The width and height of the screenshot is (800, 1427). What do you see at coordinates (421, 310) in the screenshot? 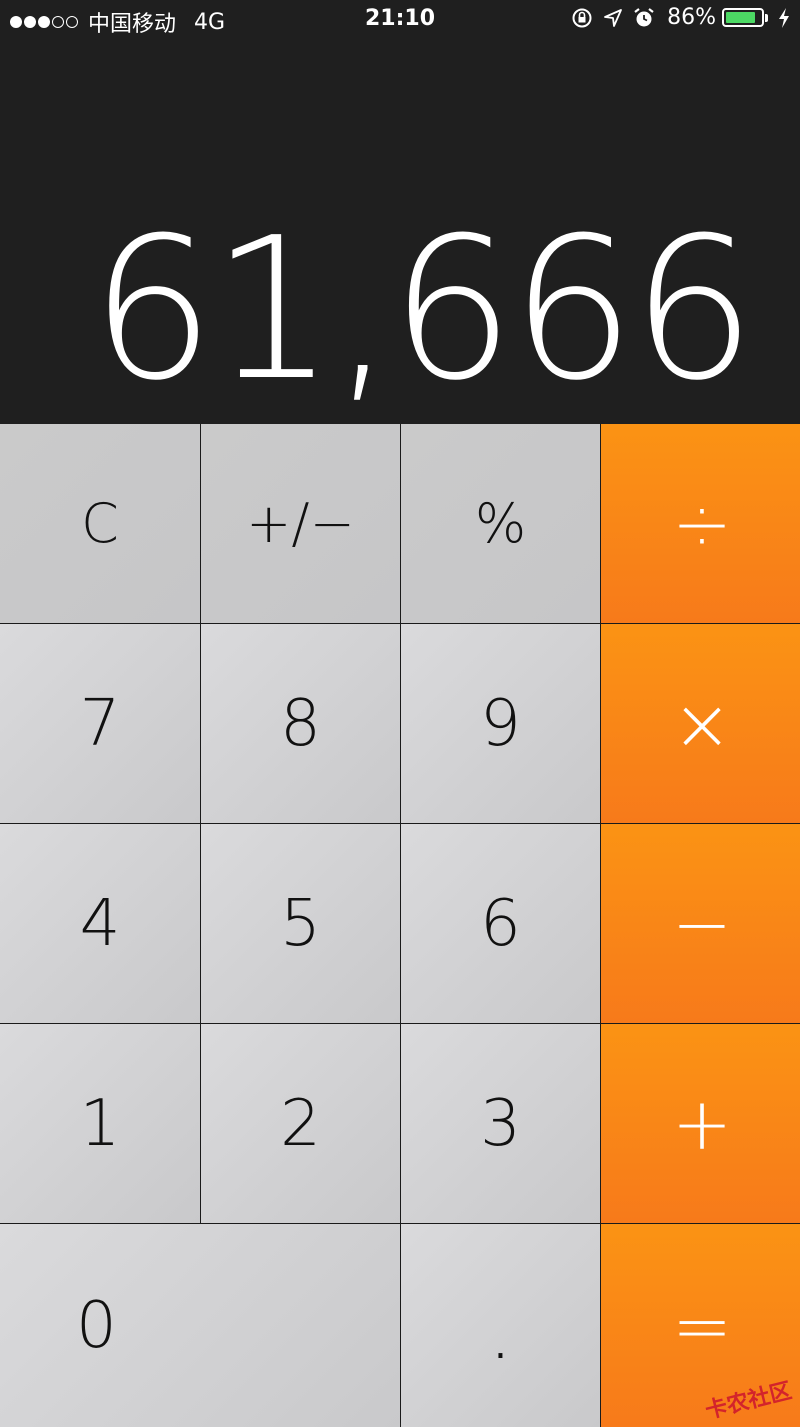
I see `display-value: 61,666` at bounding box center [421, 310].